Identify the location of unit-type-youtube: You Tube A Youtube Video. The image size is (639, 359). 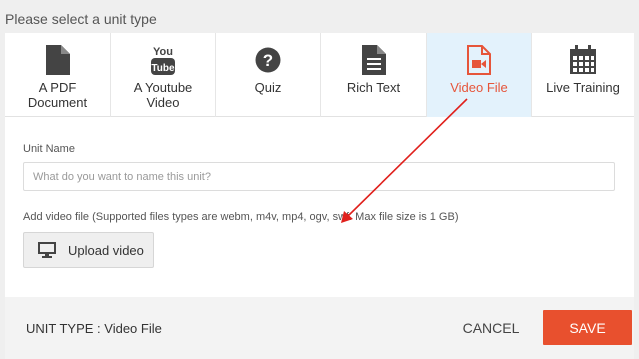
(163, 75).